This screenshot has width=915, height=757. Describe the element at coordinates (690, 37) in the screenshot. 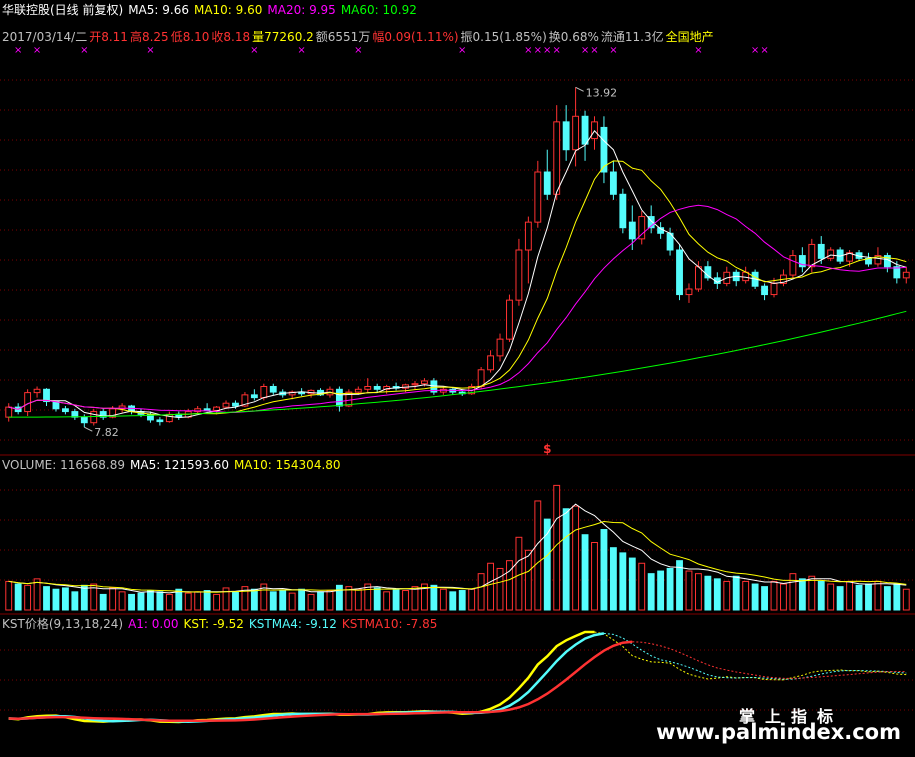

I see `quote-sector: 全国地产` at that location.